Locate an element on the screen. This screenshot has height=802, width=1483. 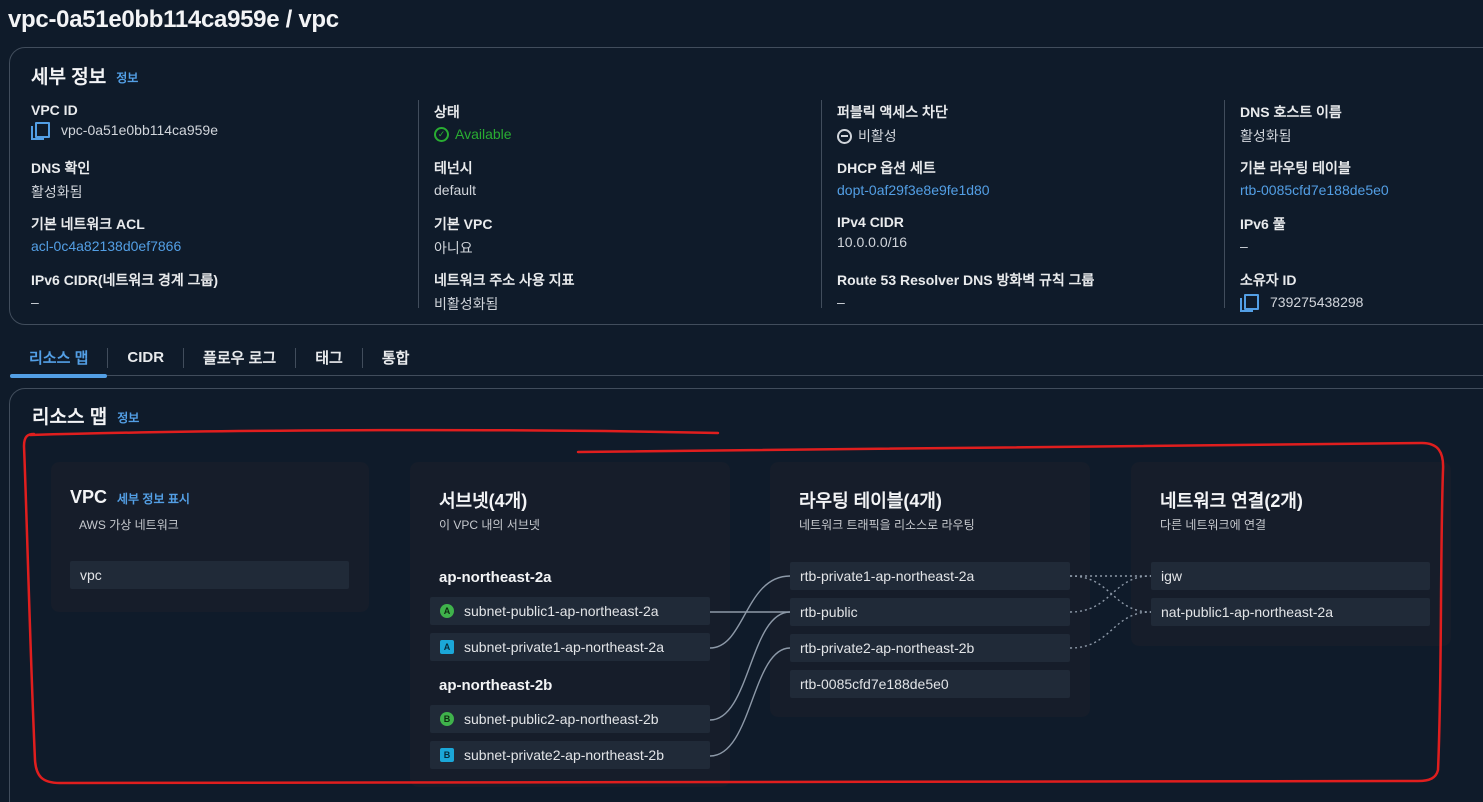
tab-cidr: CIDR is located at coordinates (145, 358).